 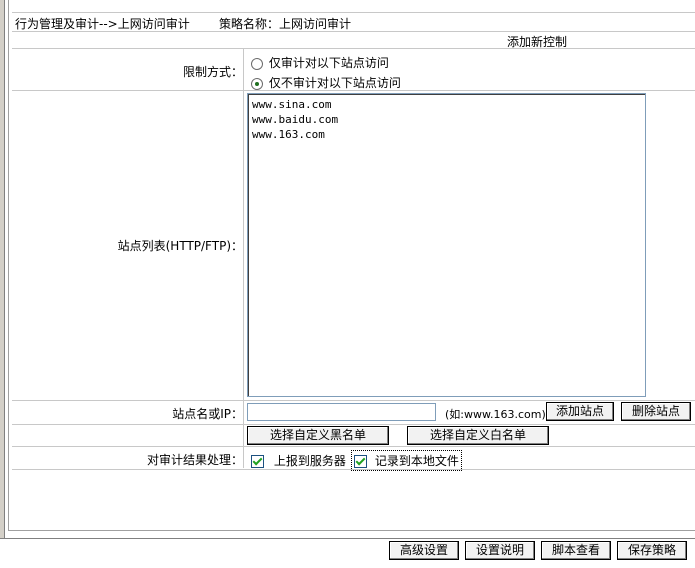 I want to click on site-input-hint: (如:www.163.com), so click(x=495, y=414).